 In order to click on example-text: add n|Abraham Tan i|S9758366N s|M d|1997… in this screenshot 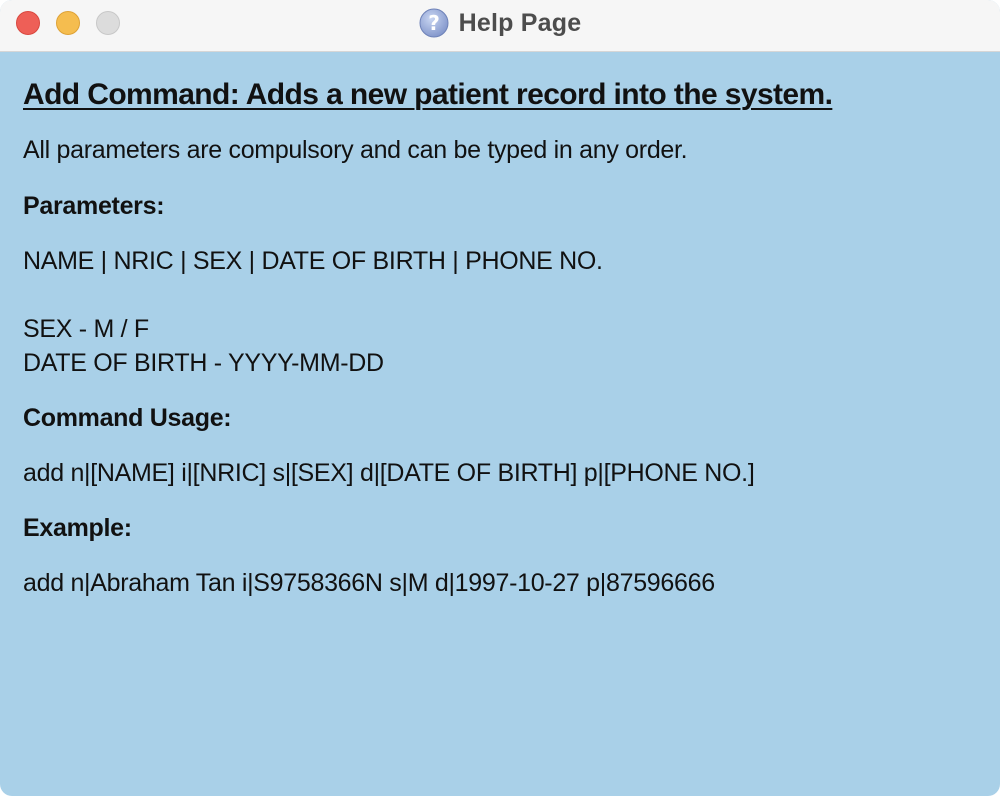, I will do `click(369, 583)`.